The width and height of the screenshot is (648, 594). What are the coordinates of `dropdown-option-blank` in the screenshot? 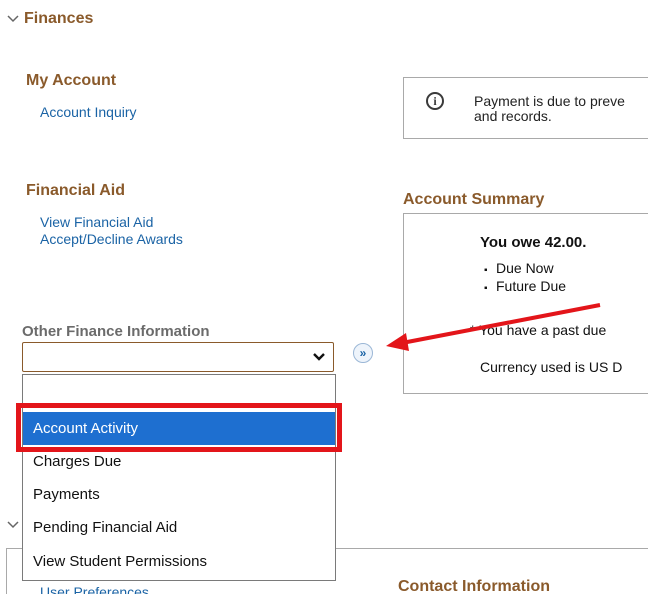 It's located at (179, 391).